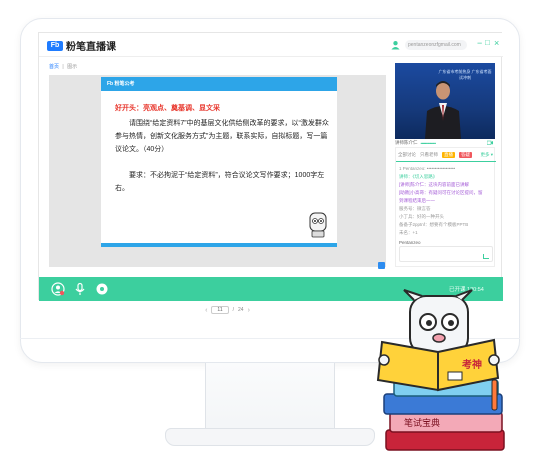  What do you see at coordinates (167, 108) in the screenshot?
I see `slide-title: 好开头：亮观点、奠基调、显文采` at bounding box center [167, 108].